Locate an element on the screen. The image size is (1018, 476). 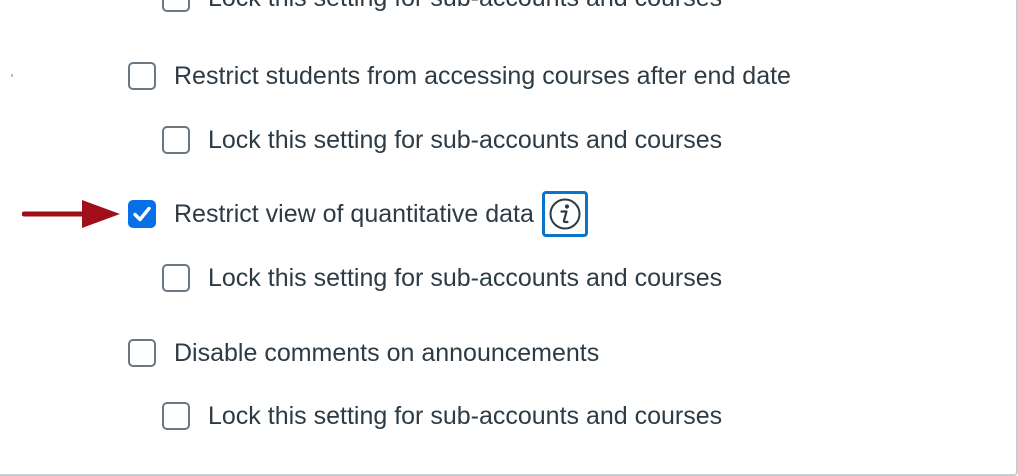
restrict-quantitative-checkbox is located at coordinates (142, 214).